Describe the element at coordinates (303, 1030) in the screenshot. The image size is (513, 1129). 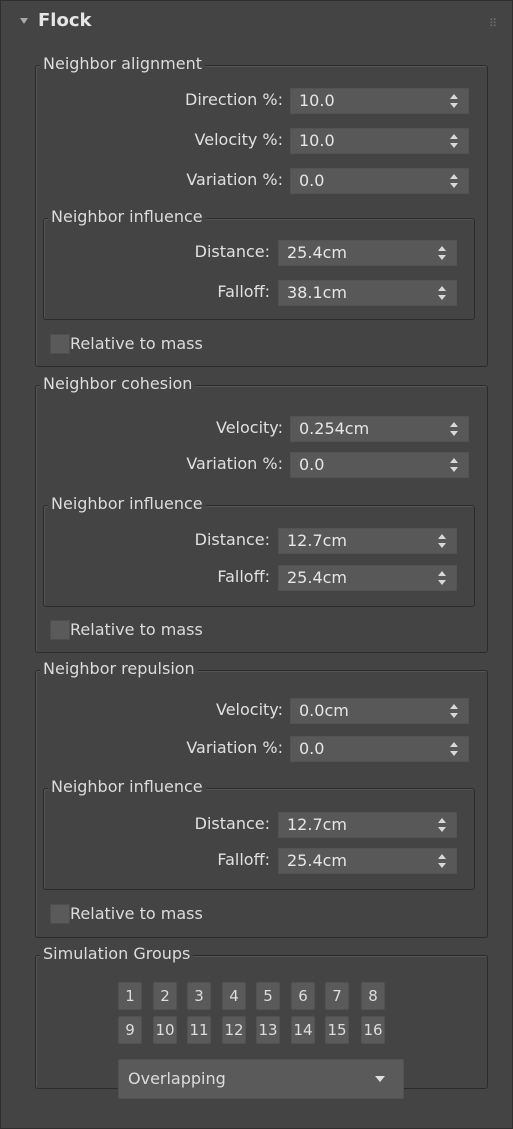
I see `sim-group-button-14: 14` at that location.